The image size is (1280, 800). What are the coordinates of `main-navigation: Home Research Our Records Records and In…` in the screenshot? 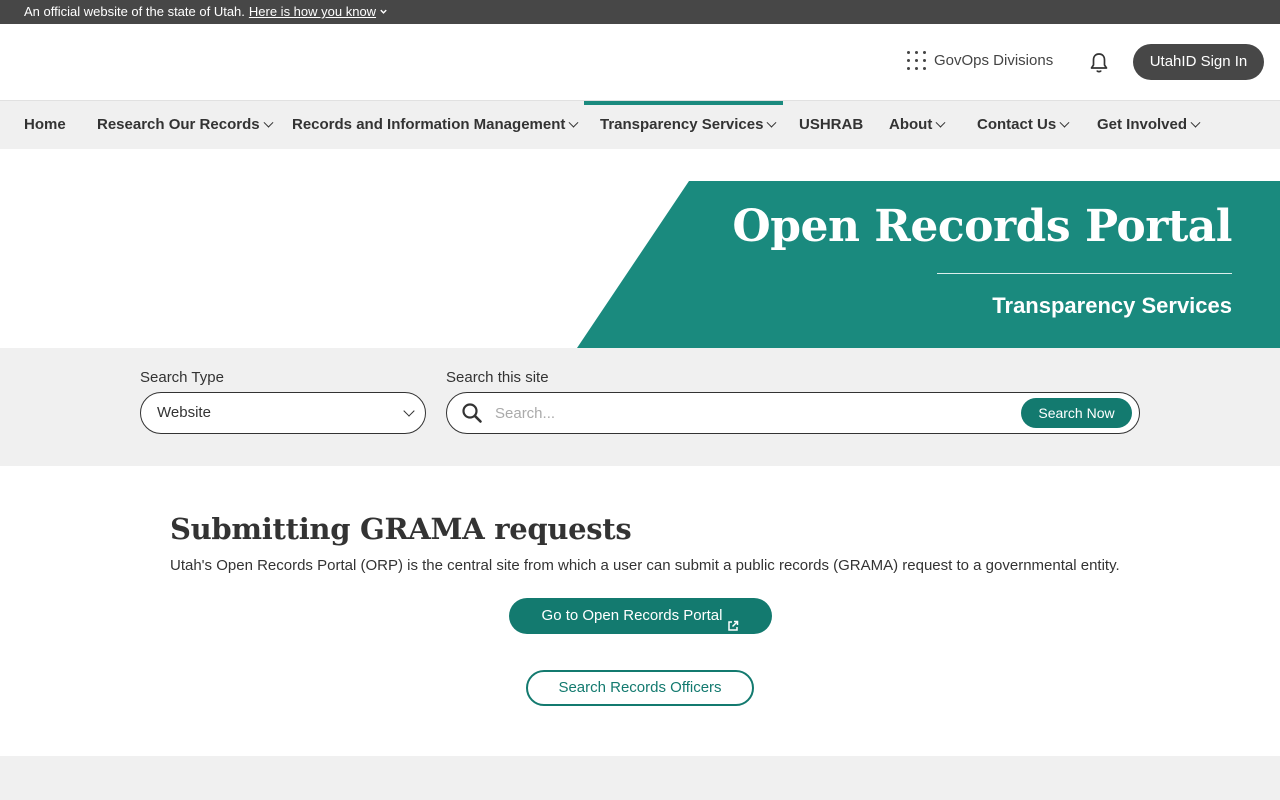 It's located at (640, 125).